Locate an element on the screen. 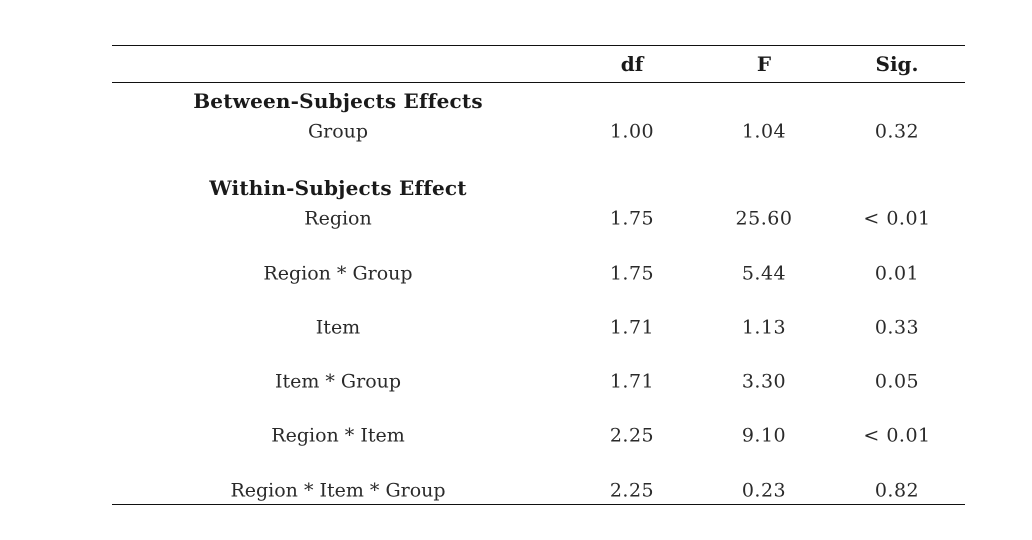  table-top-rule is located at coordinates (538, 45).